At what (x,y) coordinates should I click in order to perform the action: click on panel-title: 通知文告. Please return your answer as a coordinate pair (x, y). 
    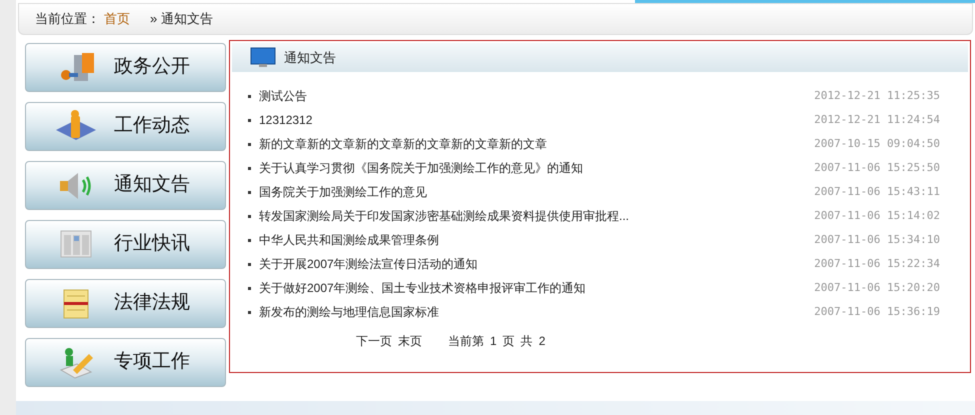
    Looking at the image, I should click on (310, 57).